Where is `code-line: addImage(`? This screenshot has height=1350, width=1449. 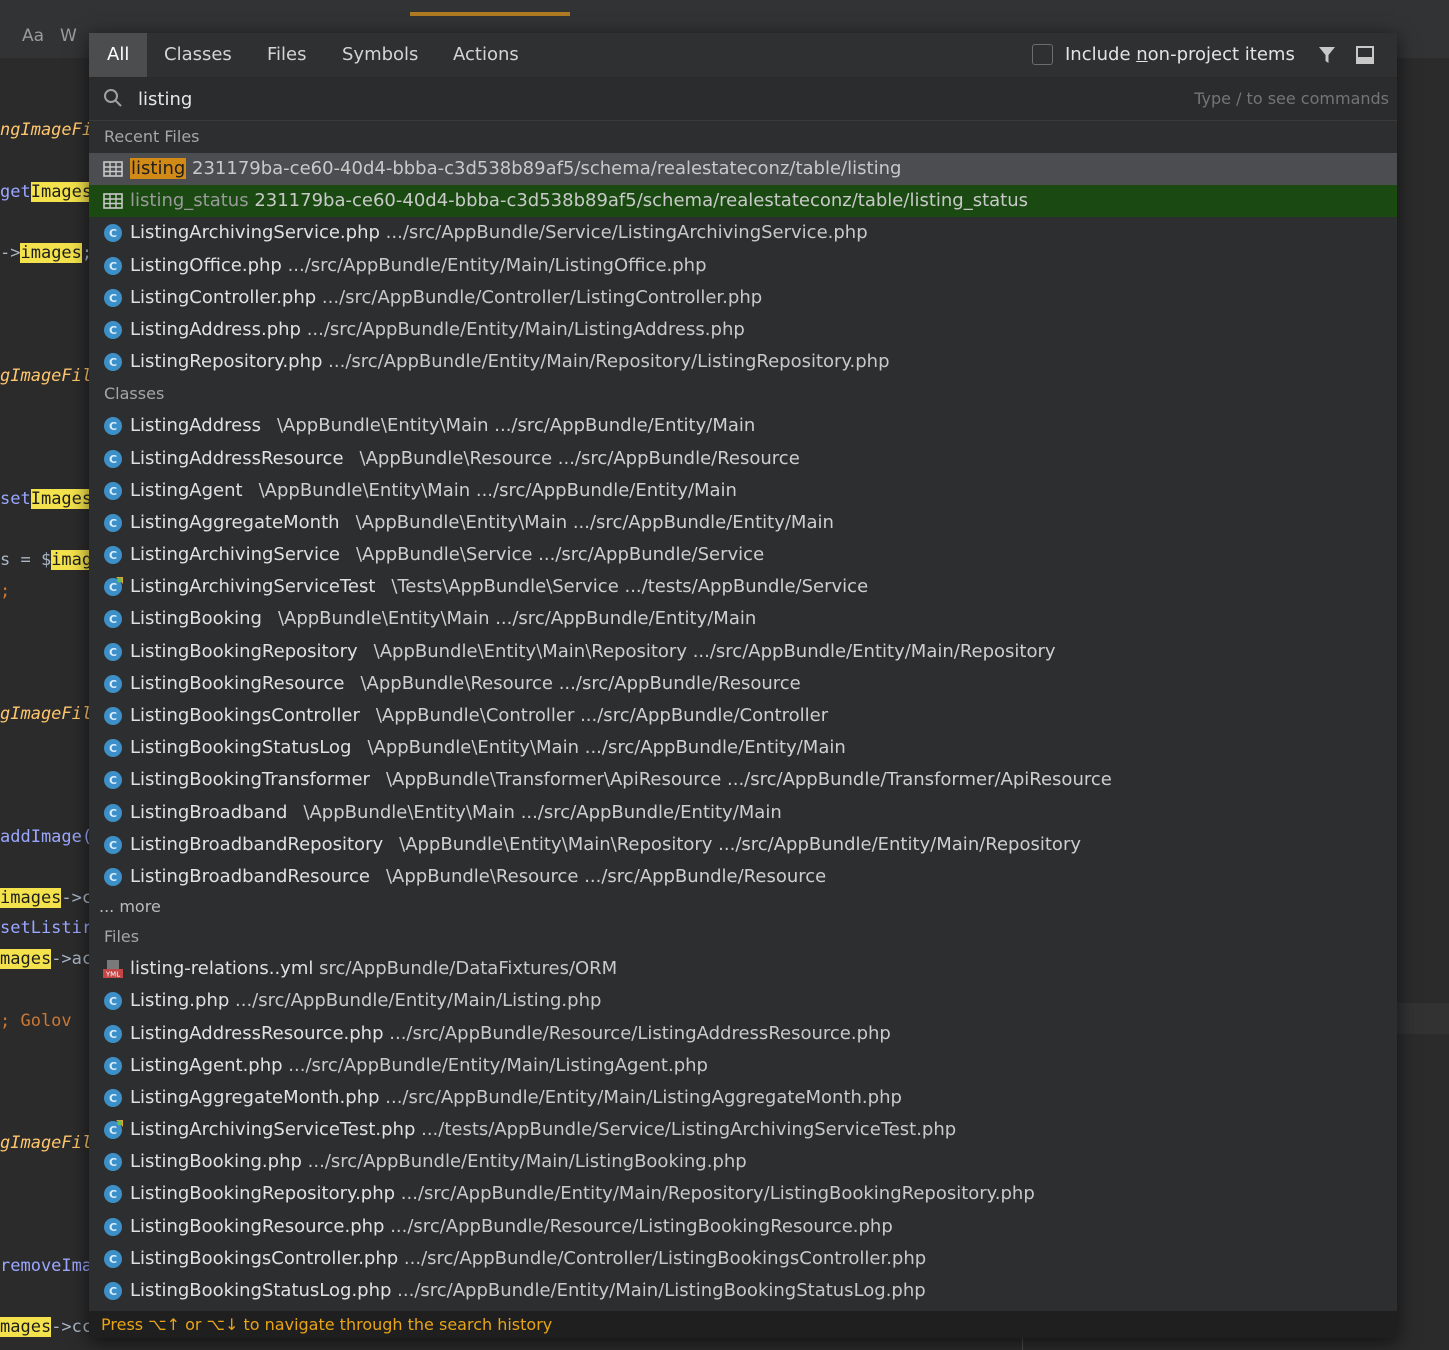 code-line: addImage( is located at coordinates (46, 837).